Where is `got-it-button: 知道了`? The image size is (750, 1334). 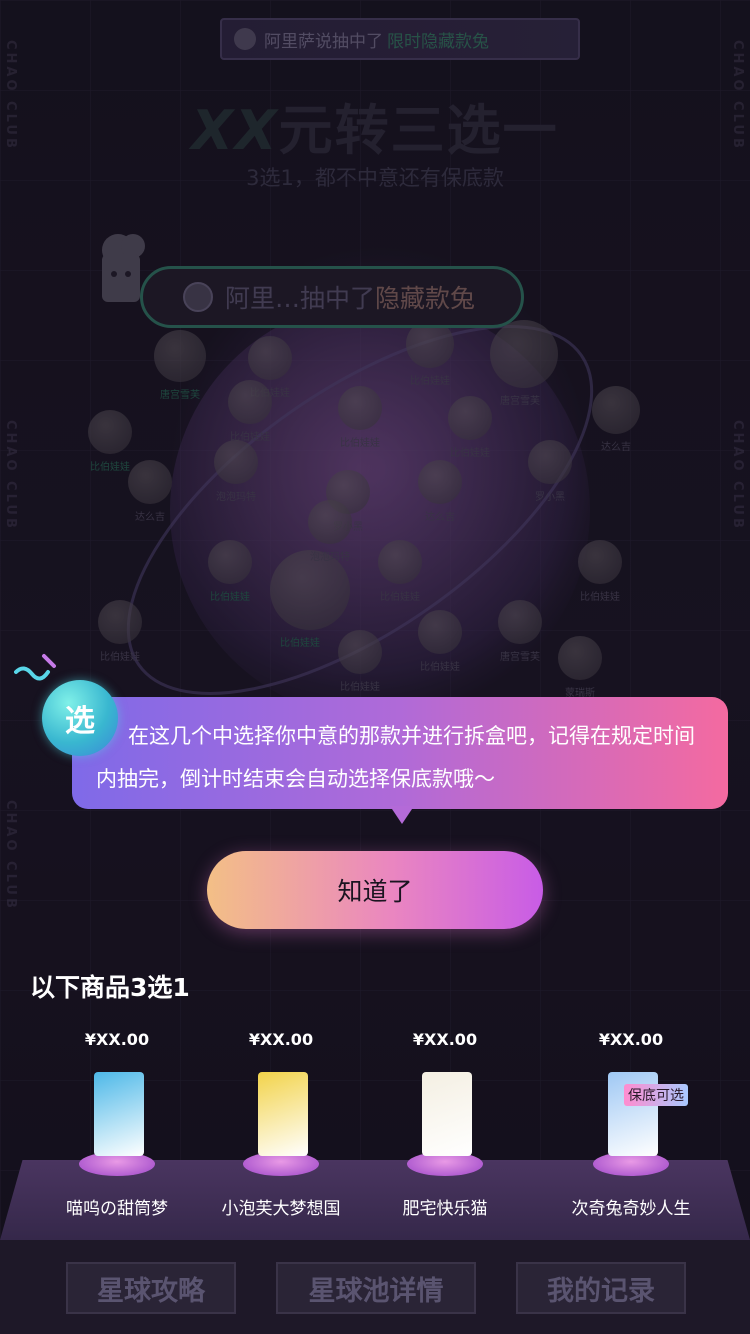 got-it-button: 知道了 is located at coordinates (375, 890).